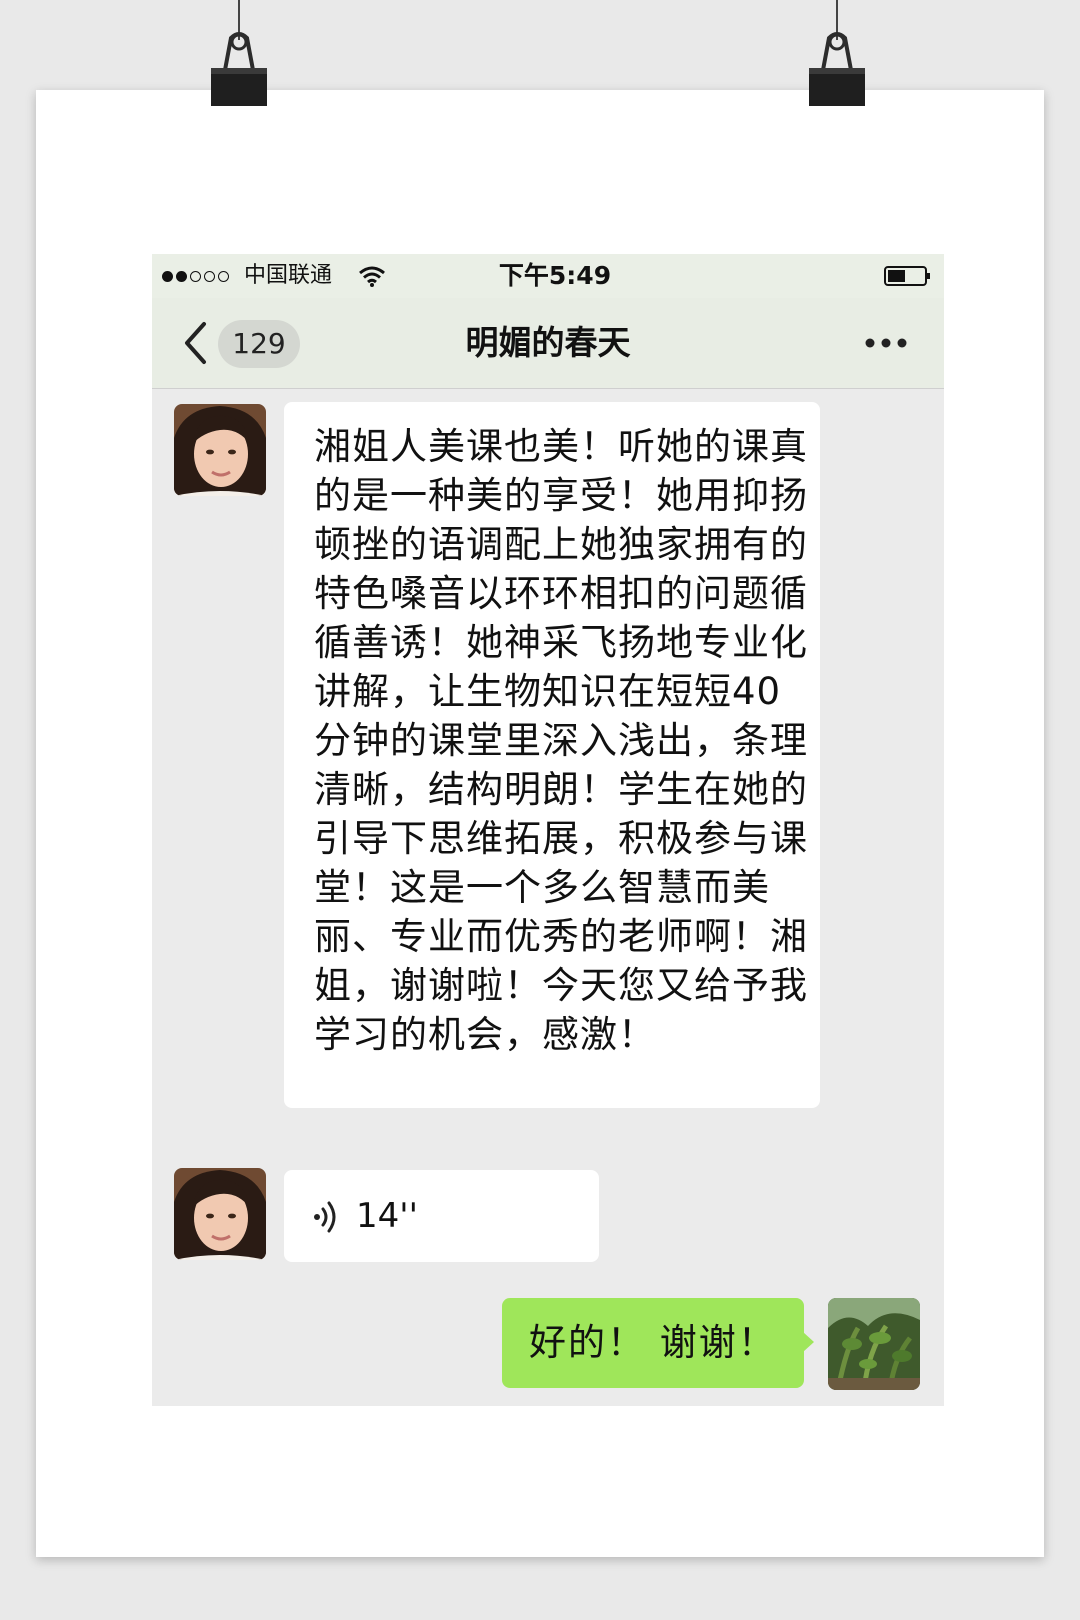  I want to click on status-bar: 中国联通 下午5:49, so click(548, 276).